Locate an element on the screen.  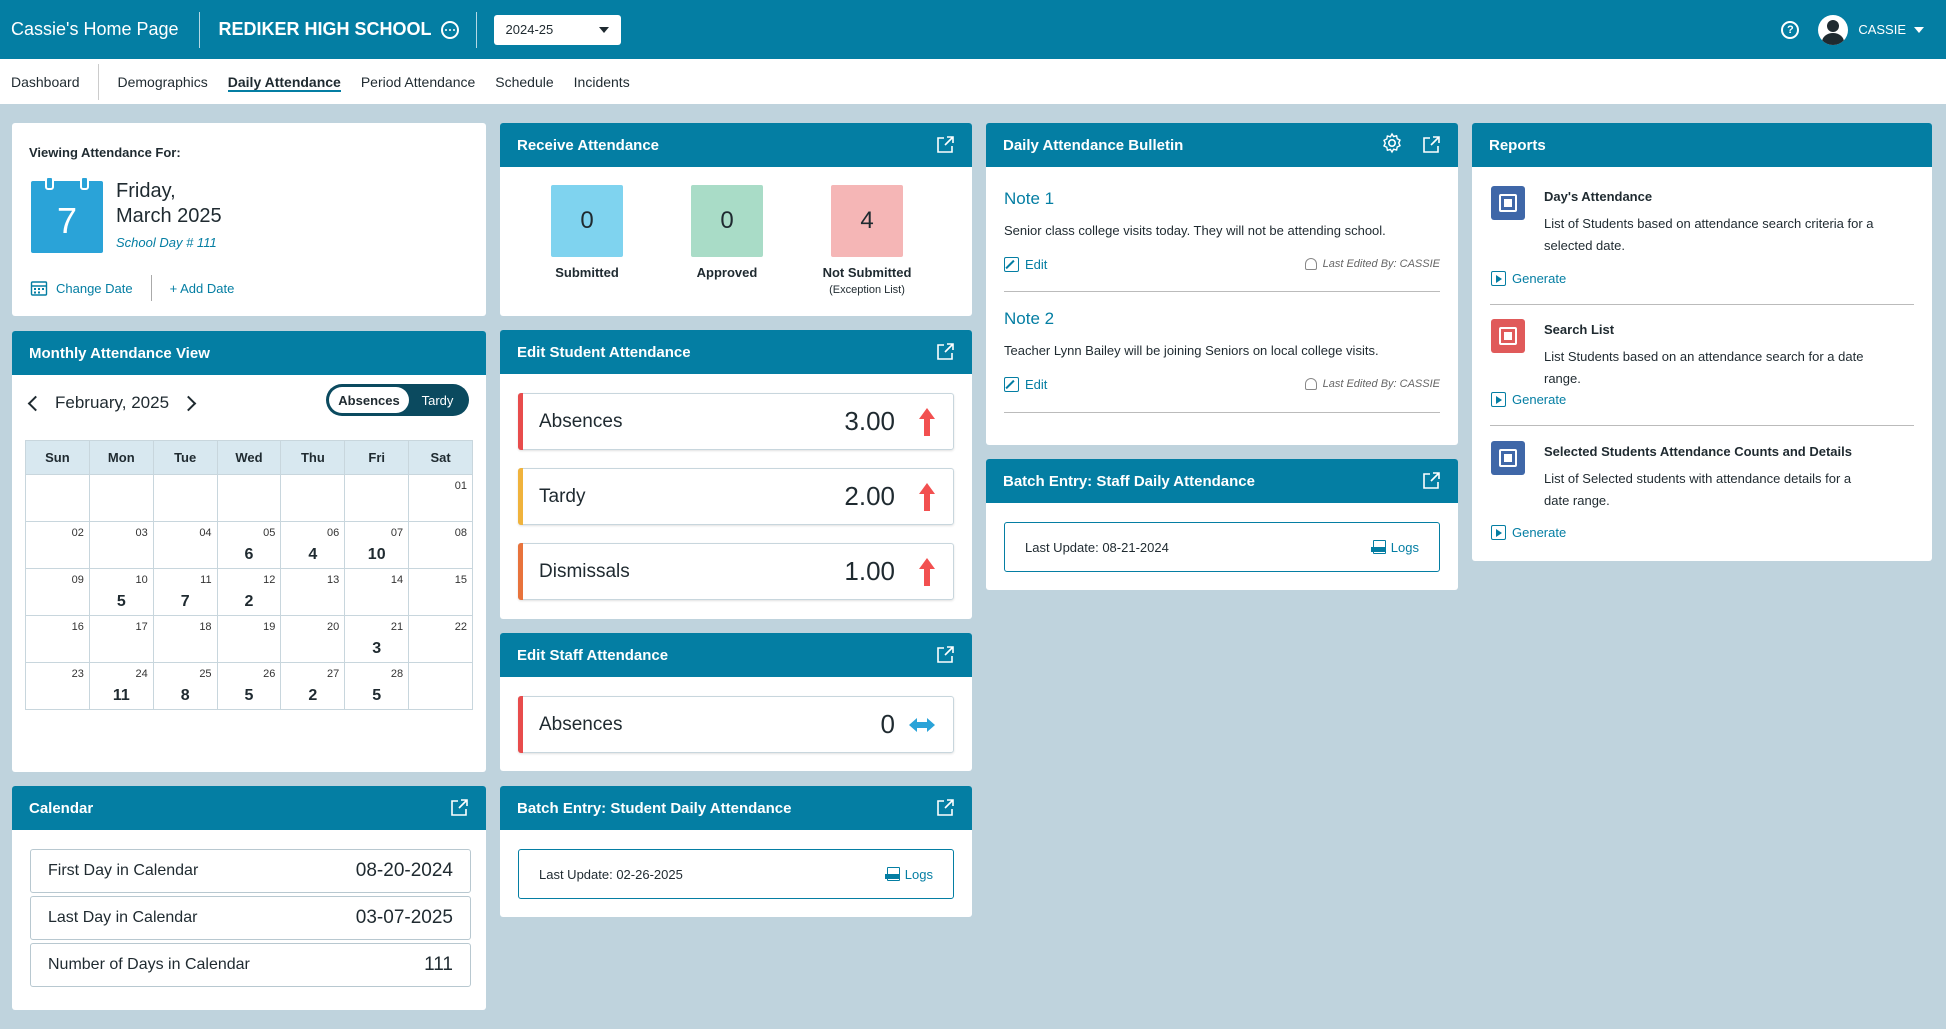
day-number: 15 is located at coordinates (460, 580).